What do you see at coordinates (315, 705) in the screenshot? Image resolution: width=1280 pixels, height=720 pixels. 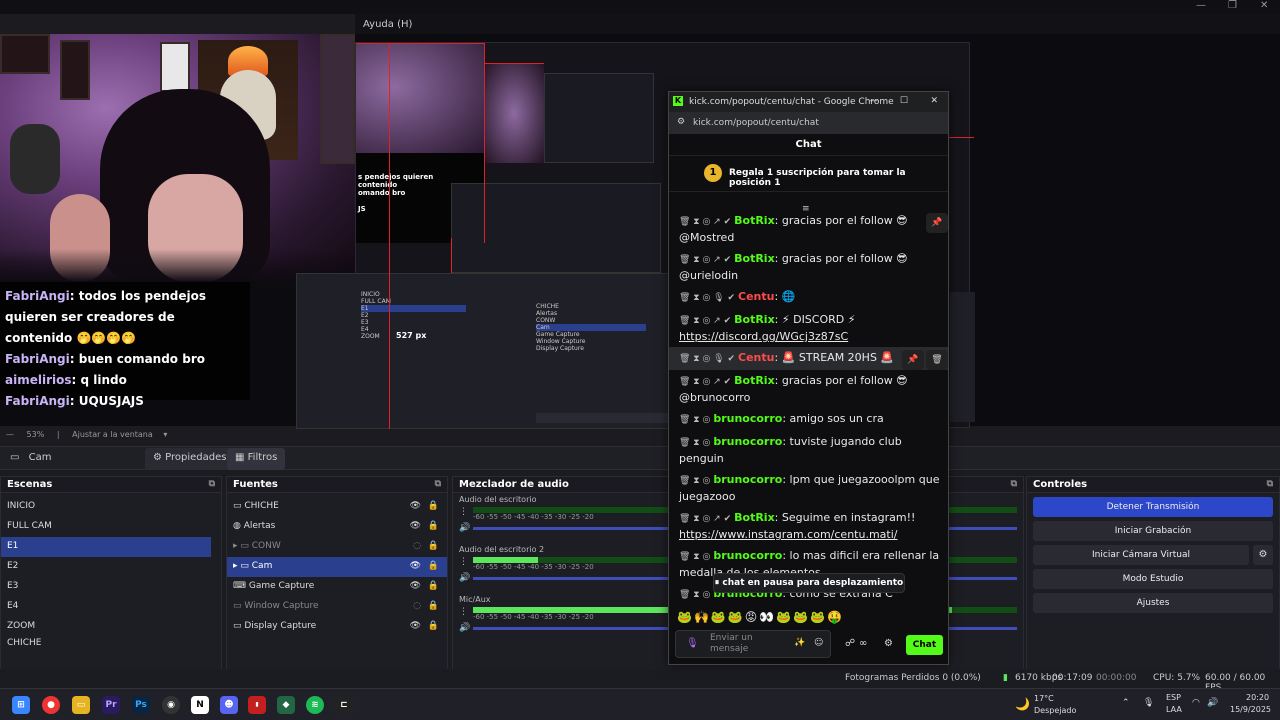 I see `spotify-icon: ≋` at bounding box center [315, 705].